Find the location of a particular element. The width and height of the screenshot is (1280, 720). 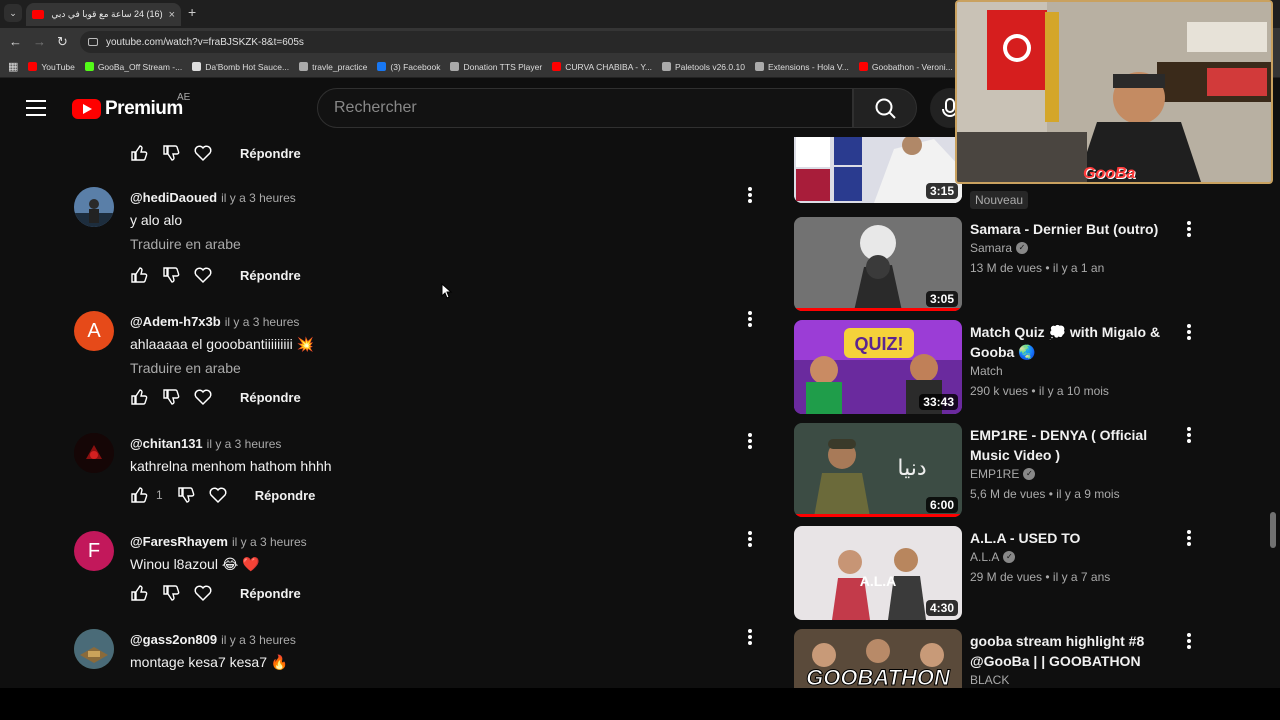

channel-label: A.L.A is located at coordinates (985, 557).